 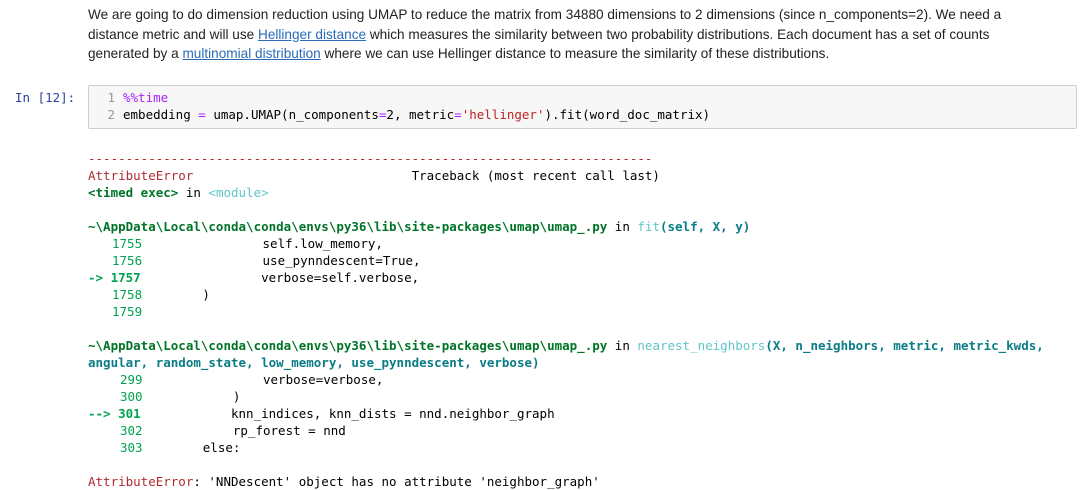 I want to click on timed-exec-line: <timed exec> in <module>, so click(x=583, y=192).